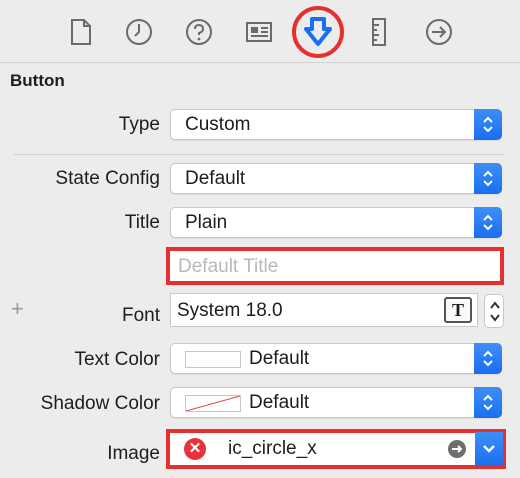 This screenshot has width=520, height=478. Describe the element at coordinates (324, 310) in the screenshot. I see `font-field: System 18.0 T` at that location.